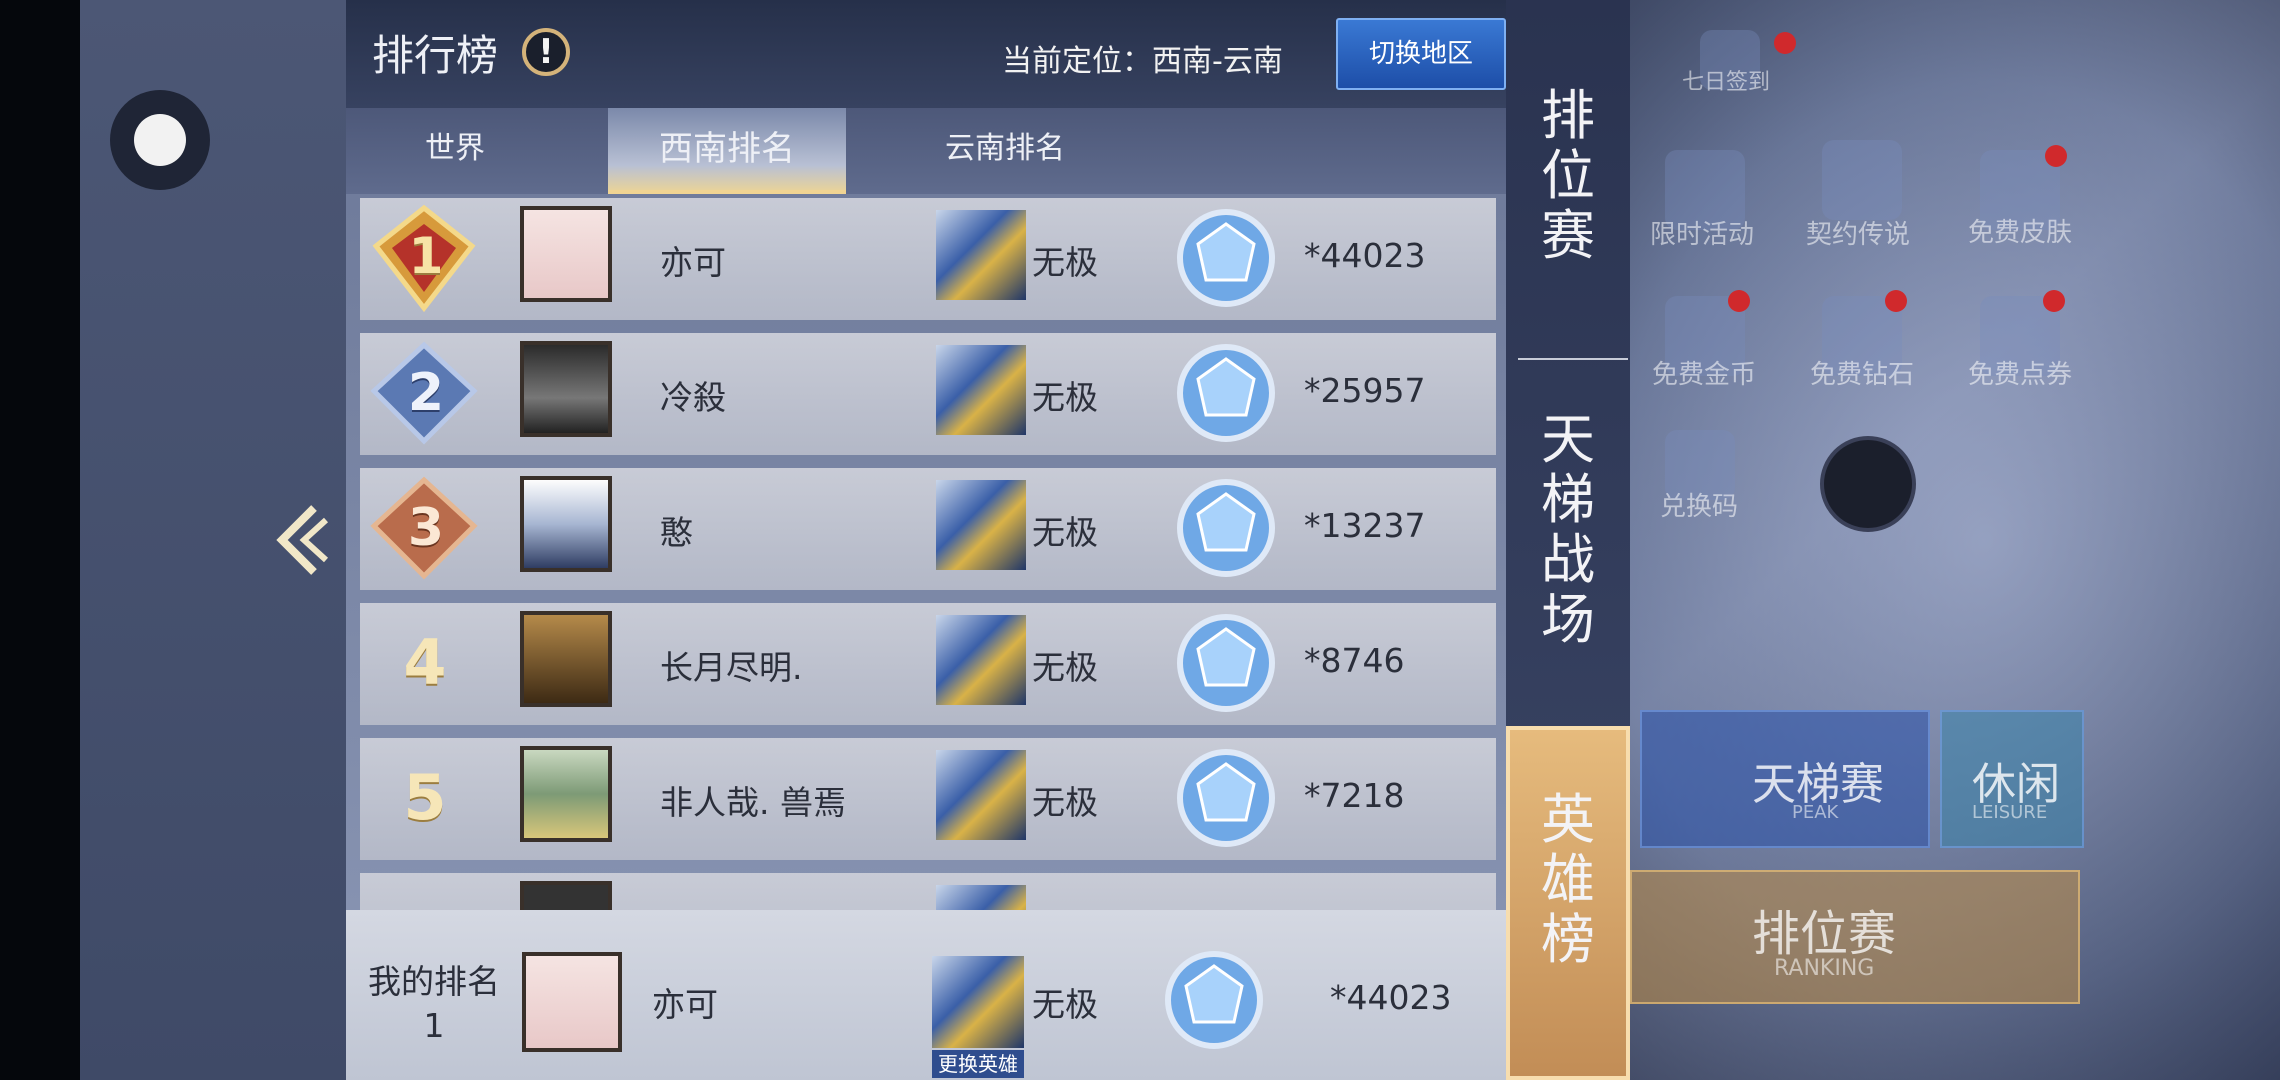  I want to click on info-icon: !, so click(546, 52).